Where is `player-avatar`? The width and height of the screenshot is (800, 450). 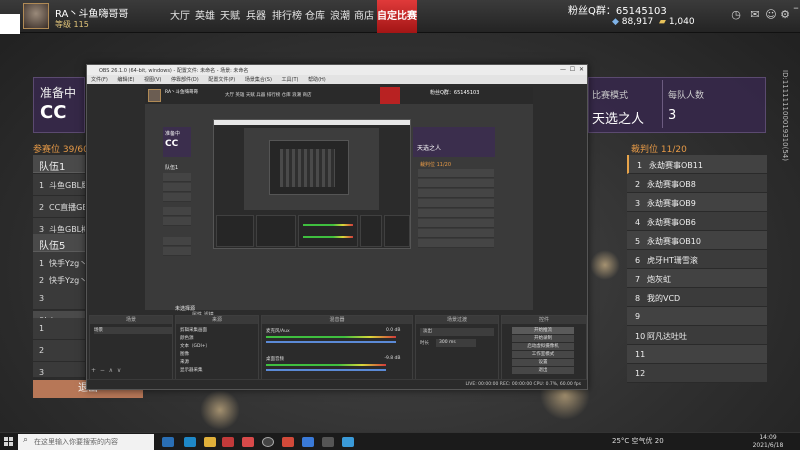
player-avatar is located at coordinates (36, 16).